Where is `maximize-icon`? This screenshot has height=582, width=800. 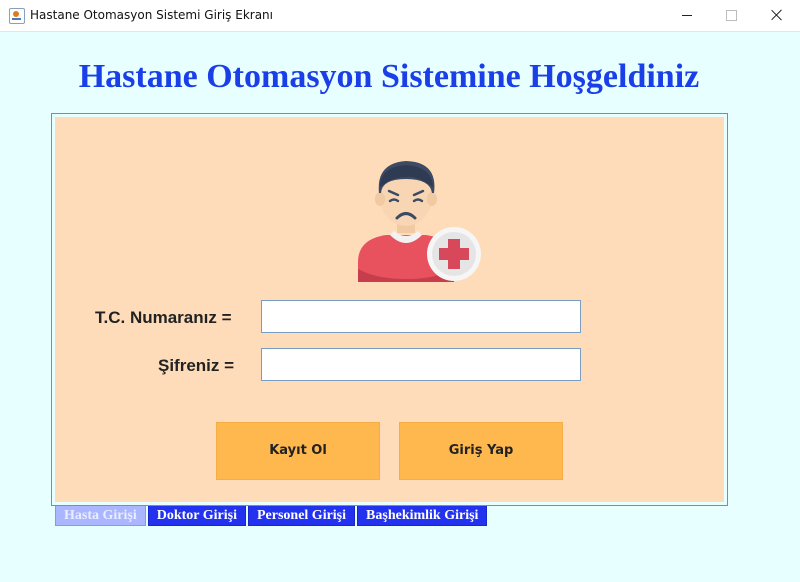
maximize-icon is located at coordinates (731, 15).